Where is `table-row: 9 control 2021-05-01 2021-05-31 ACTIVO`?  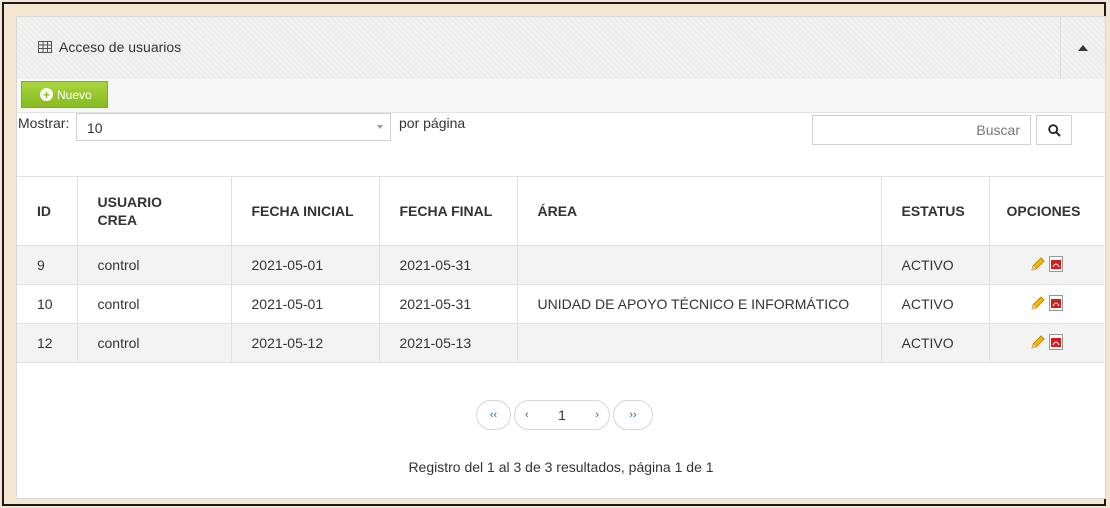 table-row: 9 control 2021-05-01 2021-05-31 ACTIVO is located at coordinates (560, 265).